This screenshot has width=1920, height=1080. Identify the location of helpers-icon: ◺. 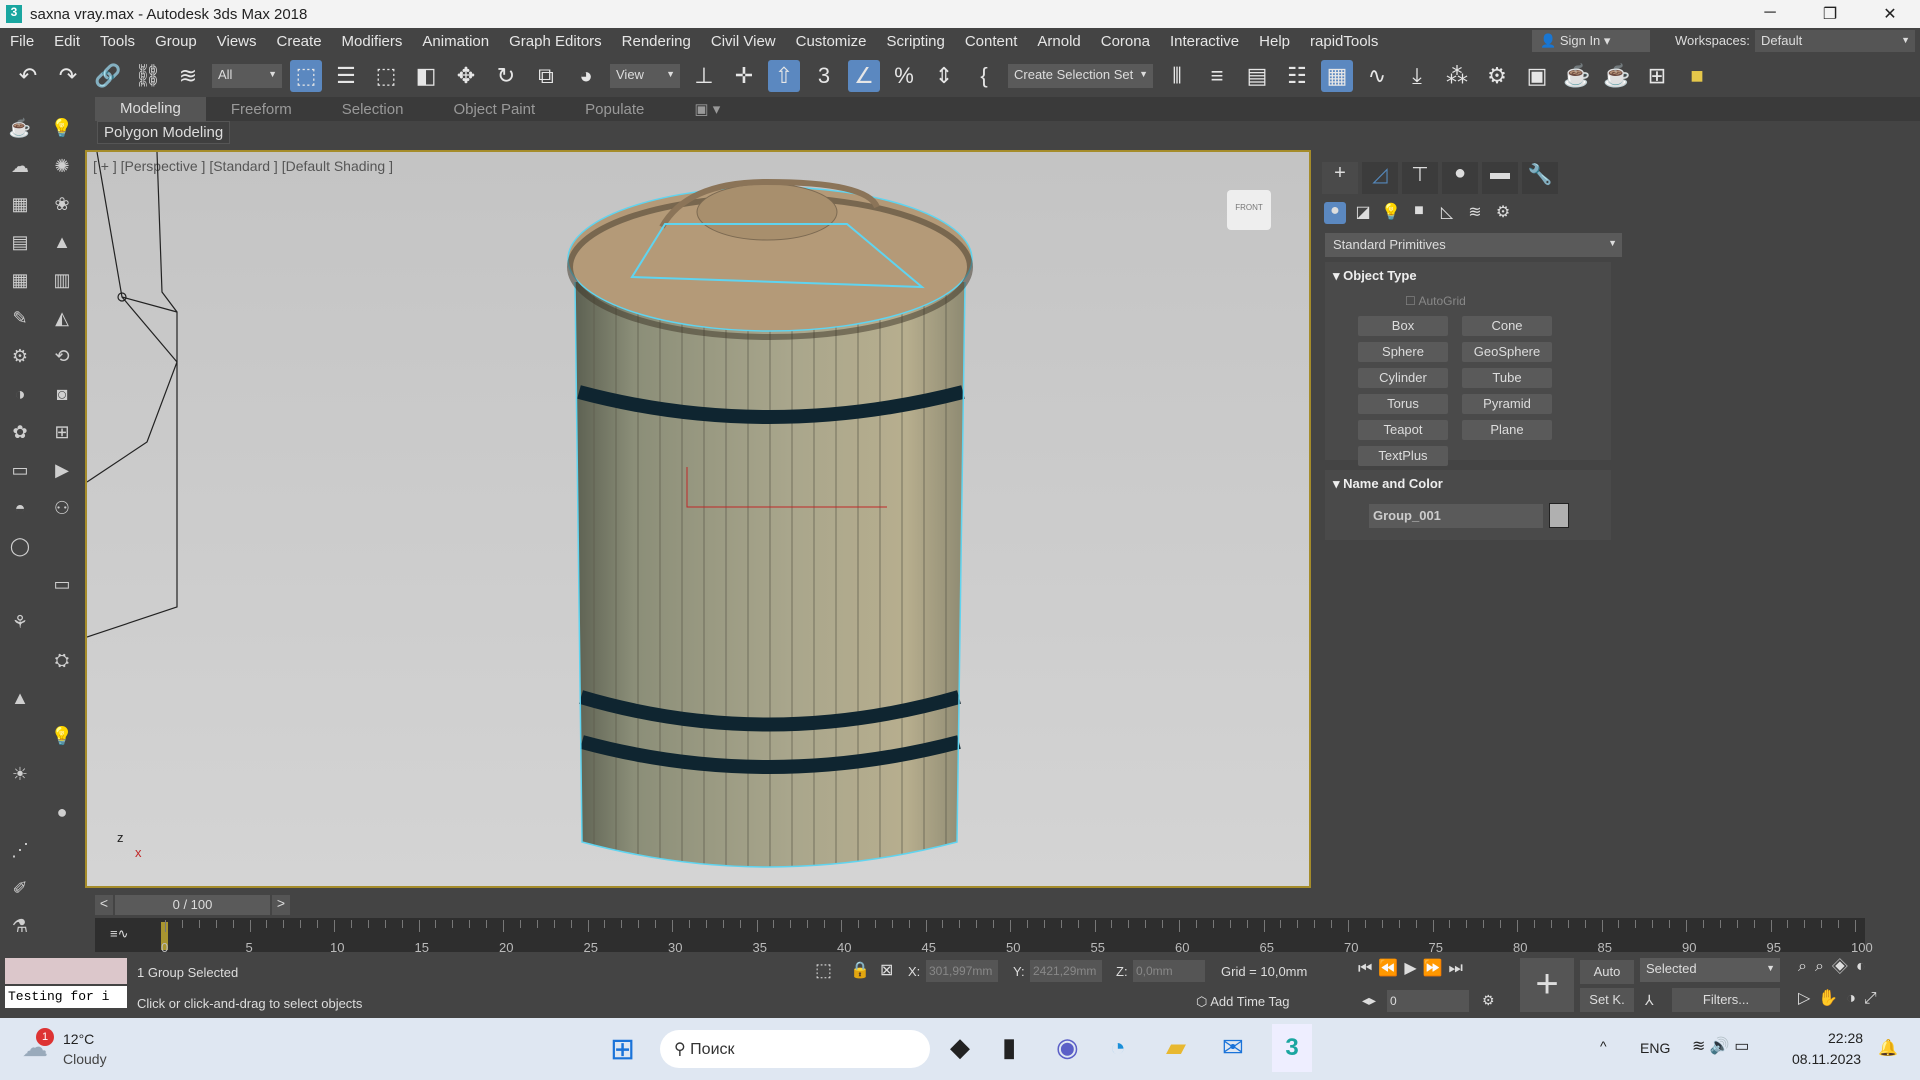
(1447, 213).